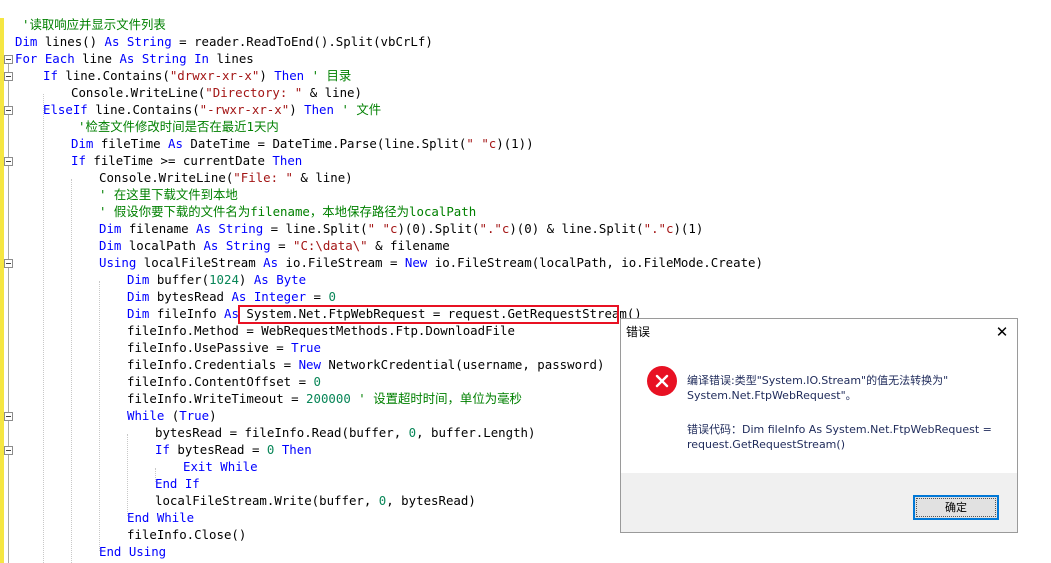  Describe the element at coordinates (244, 109) in the screenshot. I see `code-token: "-rwxr-xr-x"` at that location.